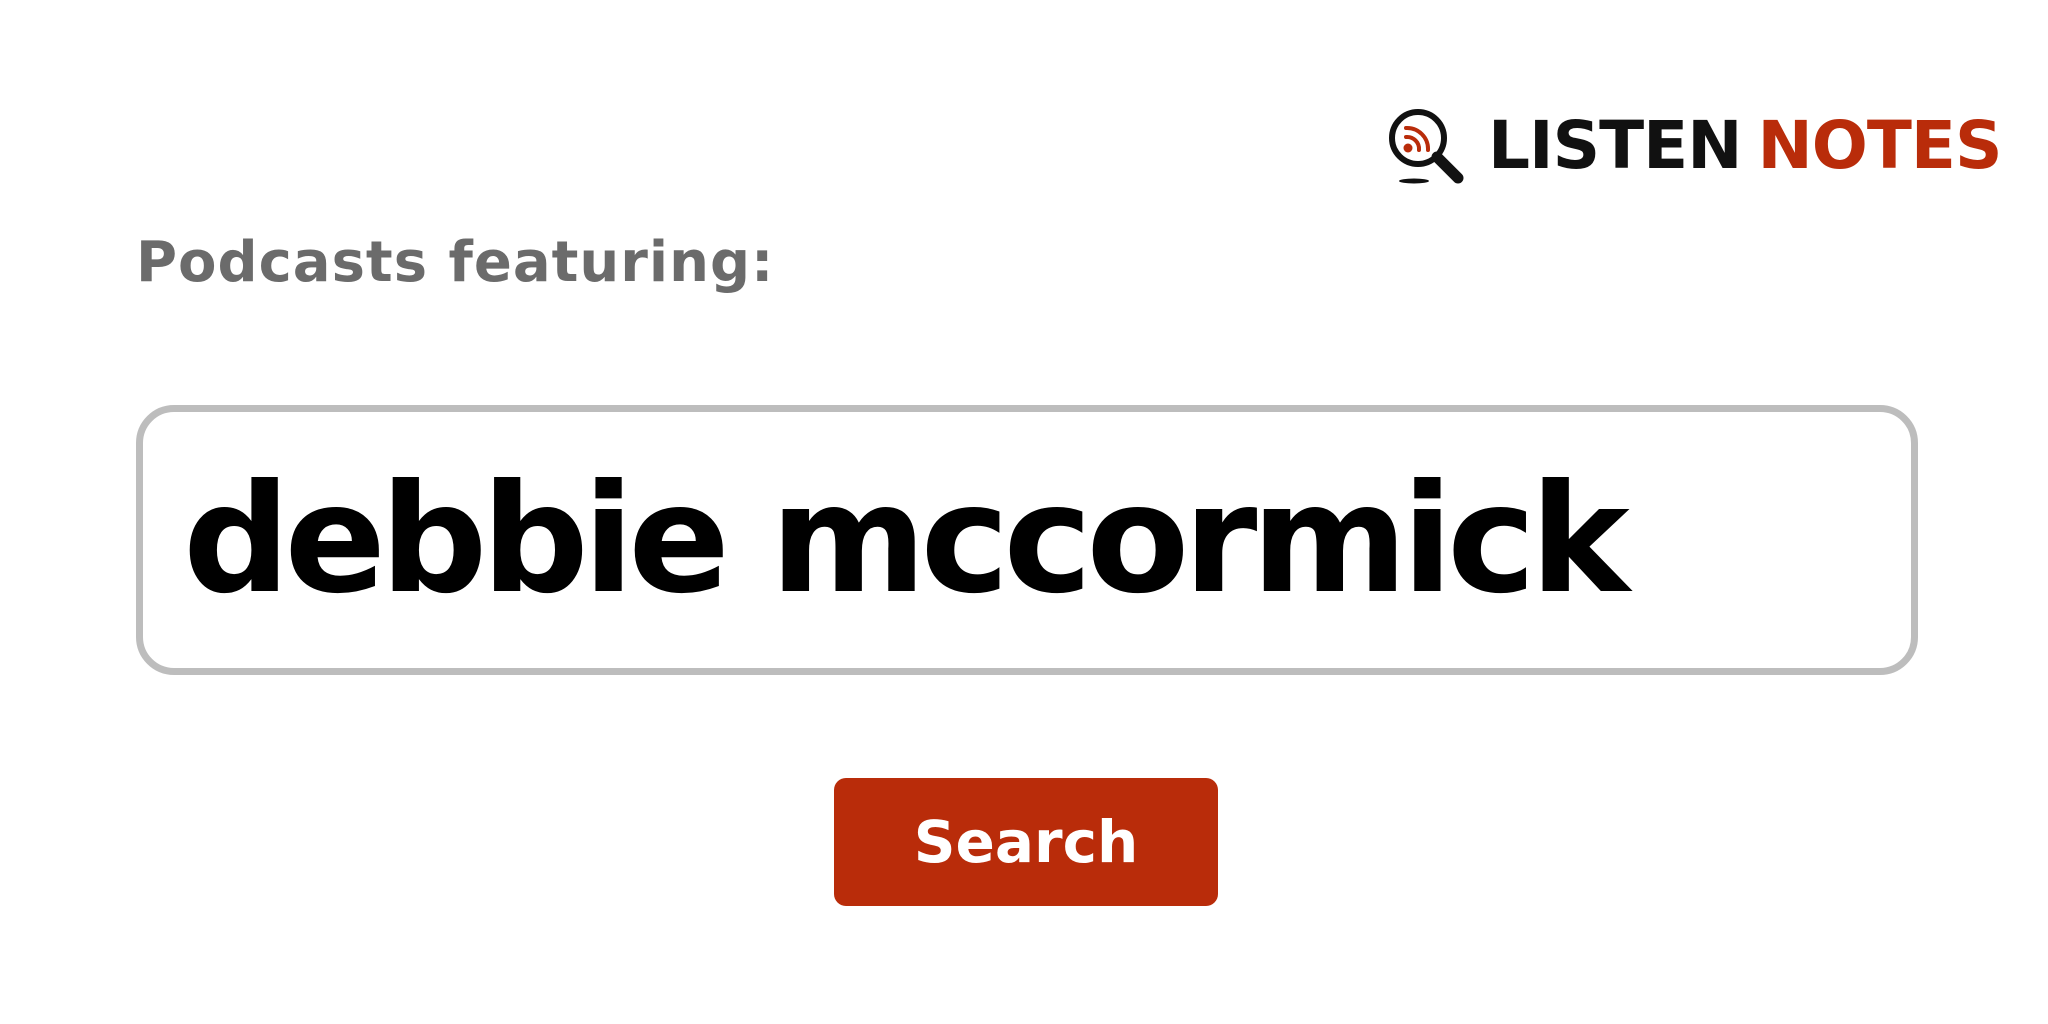  Describe the element at coordinates (1615, 145) in the screenshot. I see `logo-text-listen: LISTEN` at that location.